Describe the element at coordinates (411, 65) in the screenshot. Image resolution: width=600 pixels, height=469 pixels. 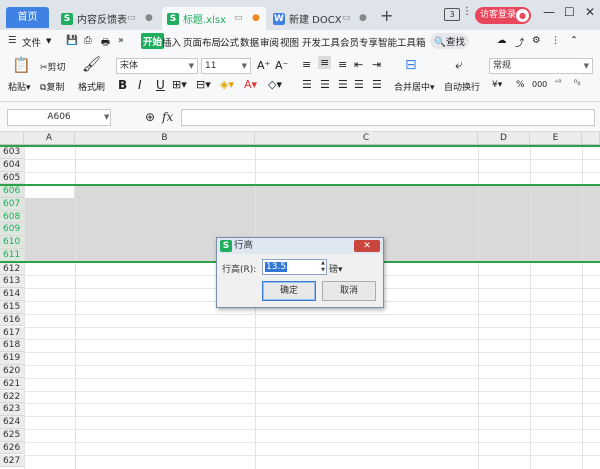
I see `merge-center-icon: ⊟` at that location.